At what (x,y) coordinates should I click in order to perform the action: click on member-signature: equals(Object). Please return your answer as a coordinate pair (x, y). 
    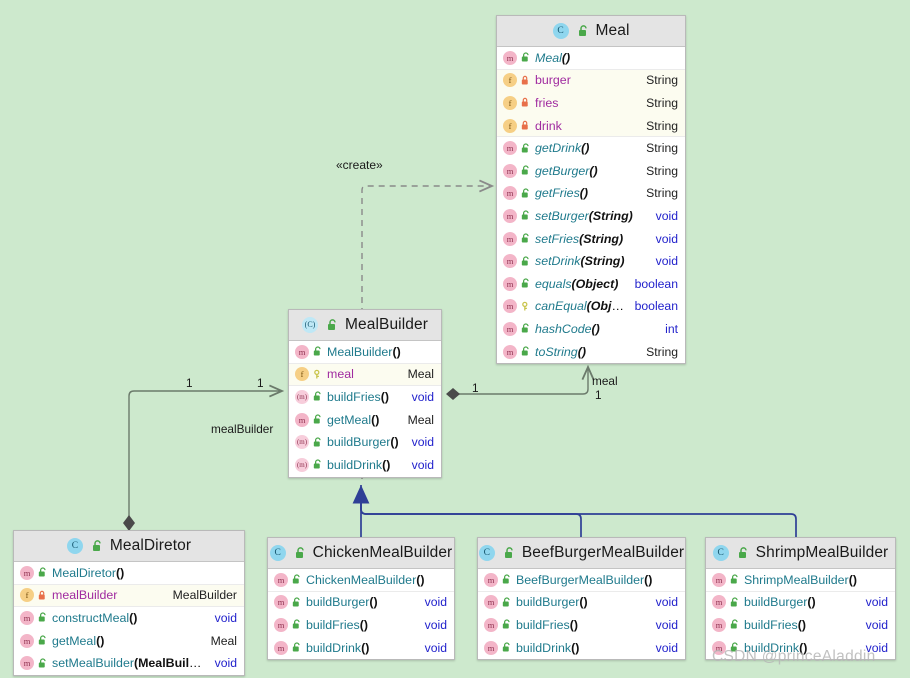
    Looking at the image, I should click on (581, 284).